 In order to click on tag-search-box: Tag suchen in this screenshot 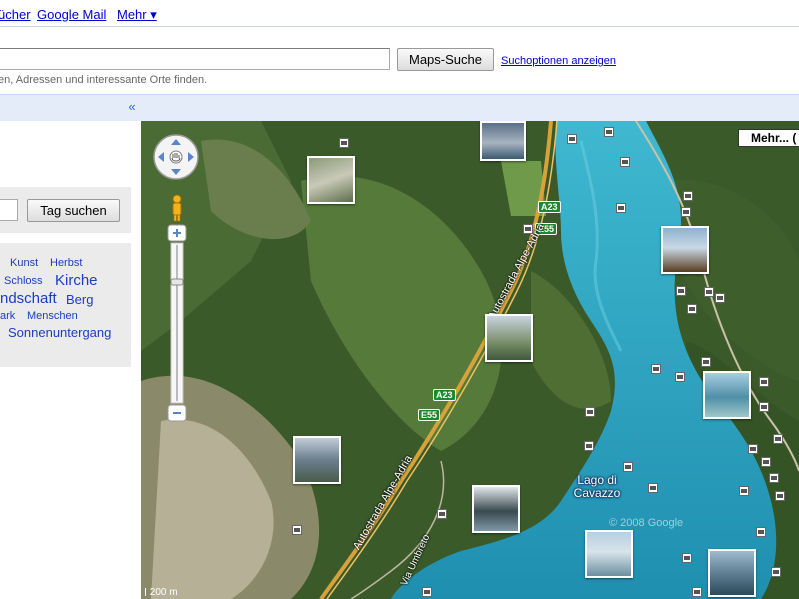, I will do `click(65, 210)`.